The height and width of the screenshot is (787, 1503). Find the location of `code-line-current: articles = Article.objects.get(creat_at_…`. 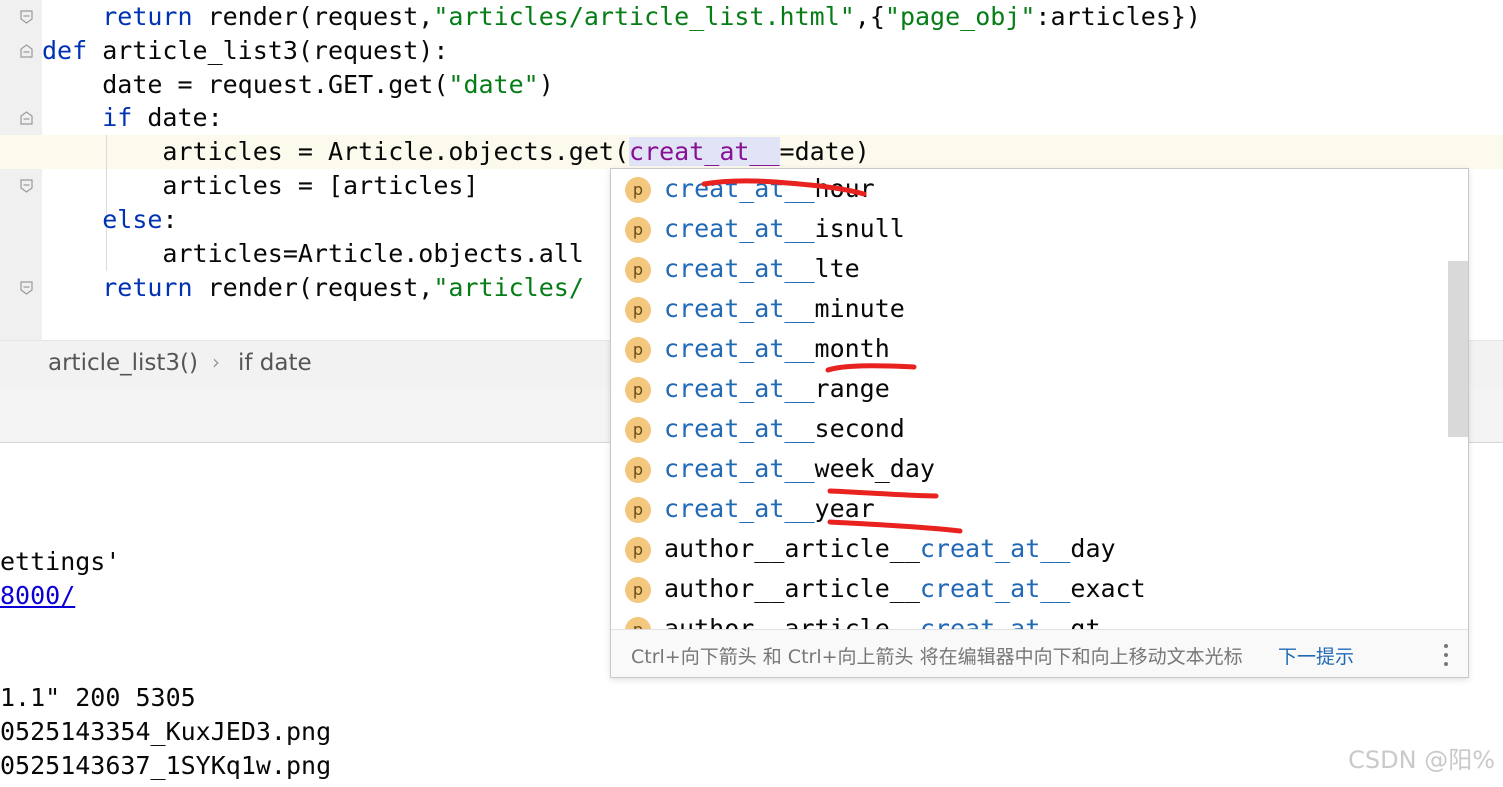

code-line-current: articles = Article.objects.get(creat_at_… is located at coordinates (456, 152).